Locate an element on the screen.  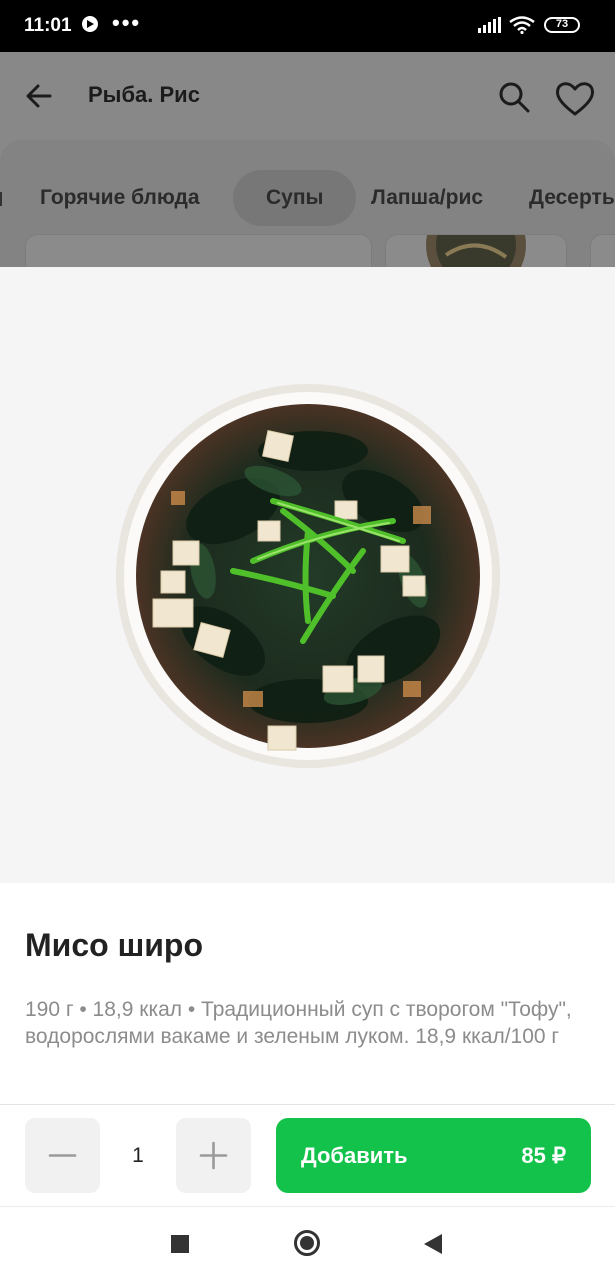
tab-desserts: Десерты is located at coordinates (572, 198).